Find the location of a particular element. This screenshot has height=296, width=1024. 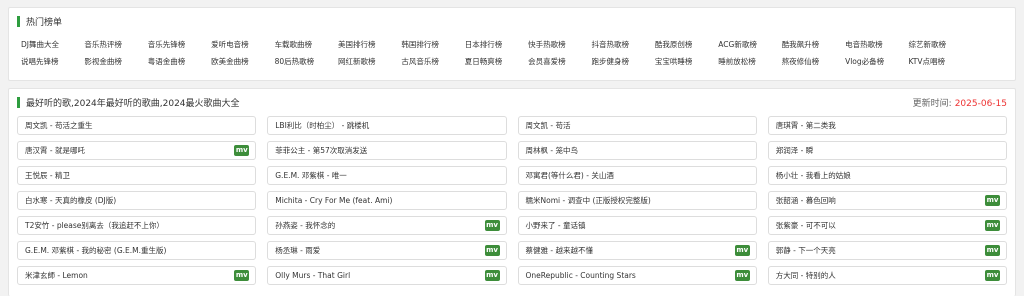

chart-category-link: 睡前放松榜 is located at coordinates (749, 61).